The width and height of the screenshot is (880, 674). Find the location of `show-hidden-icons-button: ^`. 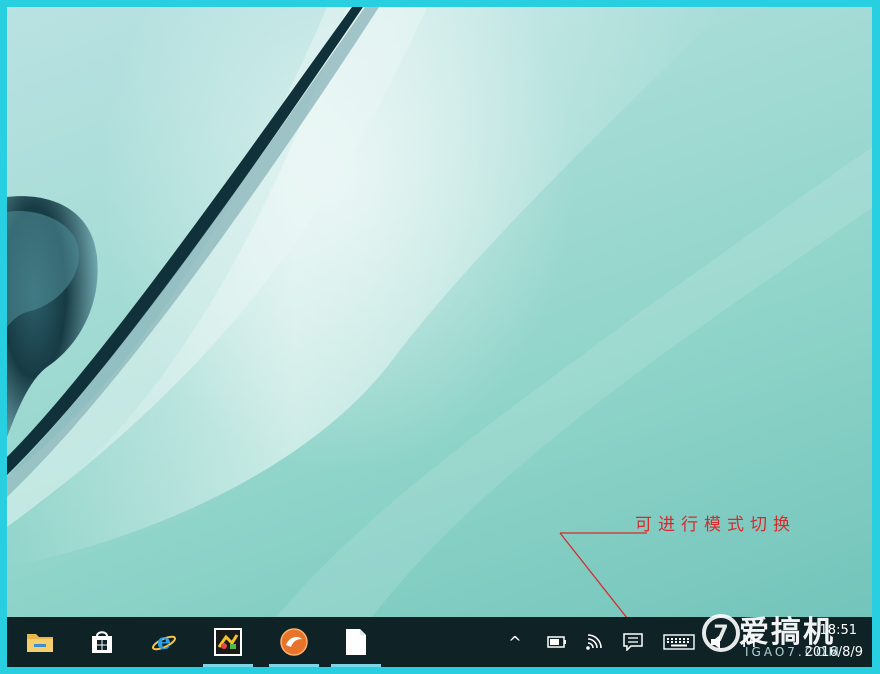

show-hidden-icons-button: ^ is located at coordinates (515, 642).